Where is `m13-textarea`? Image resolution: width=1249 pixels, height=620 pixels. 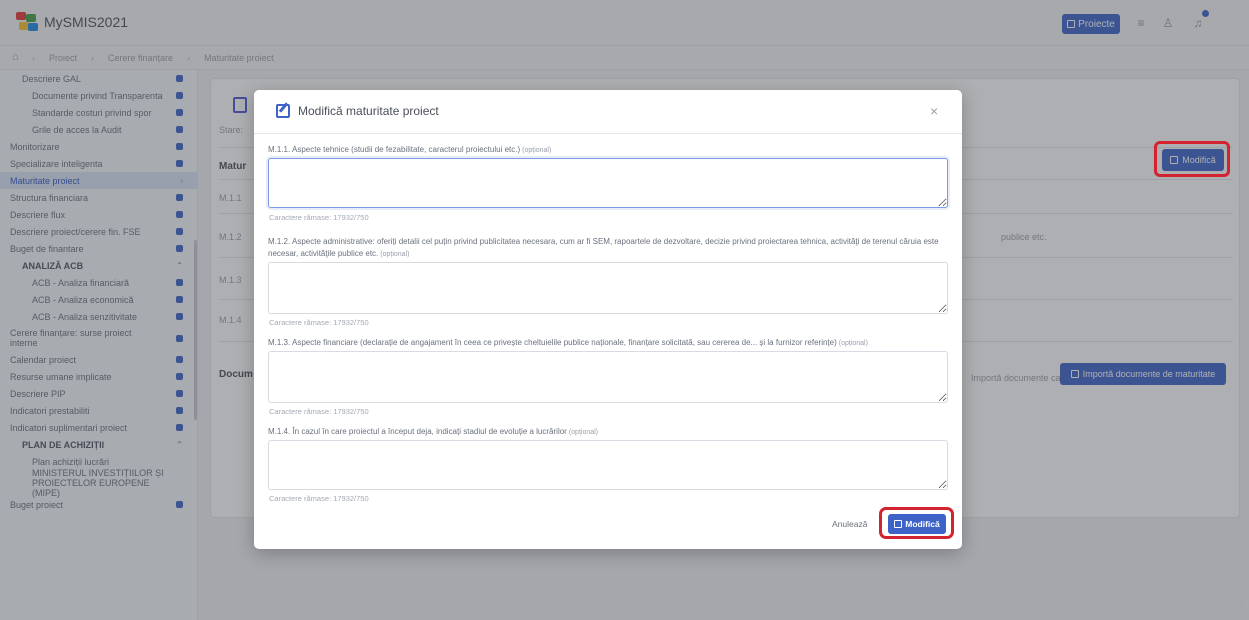
m13-textarea is located at coordinates (608, 377).